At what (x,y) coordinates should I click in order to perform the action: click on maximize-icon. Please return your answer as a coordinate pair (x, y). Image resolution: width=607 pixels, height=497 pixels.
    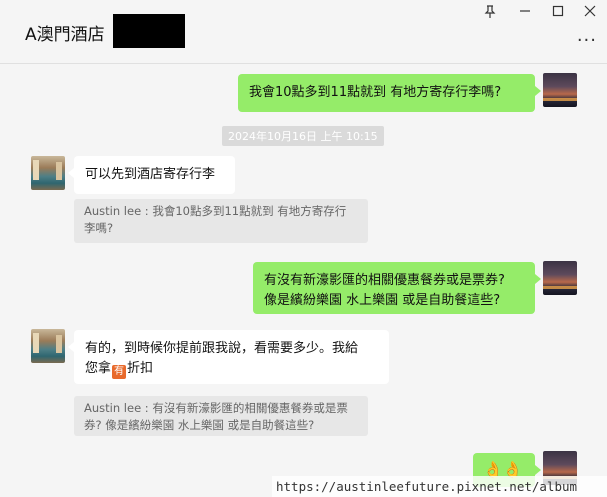
    Looking at the image, I should click on (558, 14).